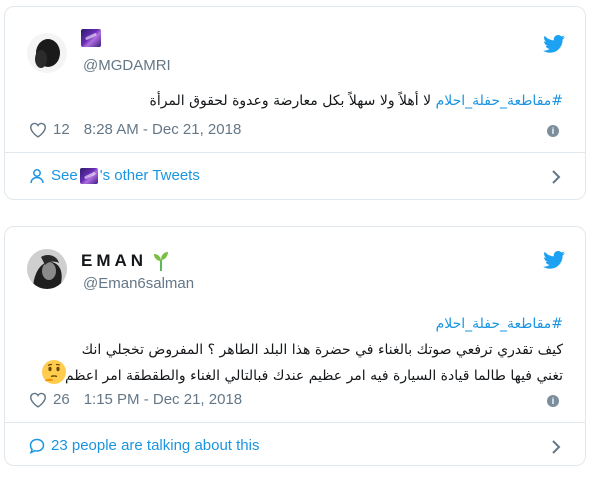  I want to click on tweet-timestamp: 1:15 PM - Dec 21, 2018, so click(163, 399).